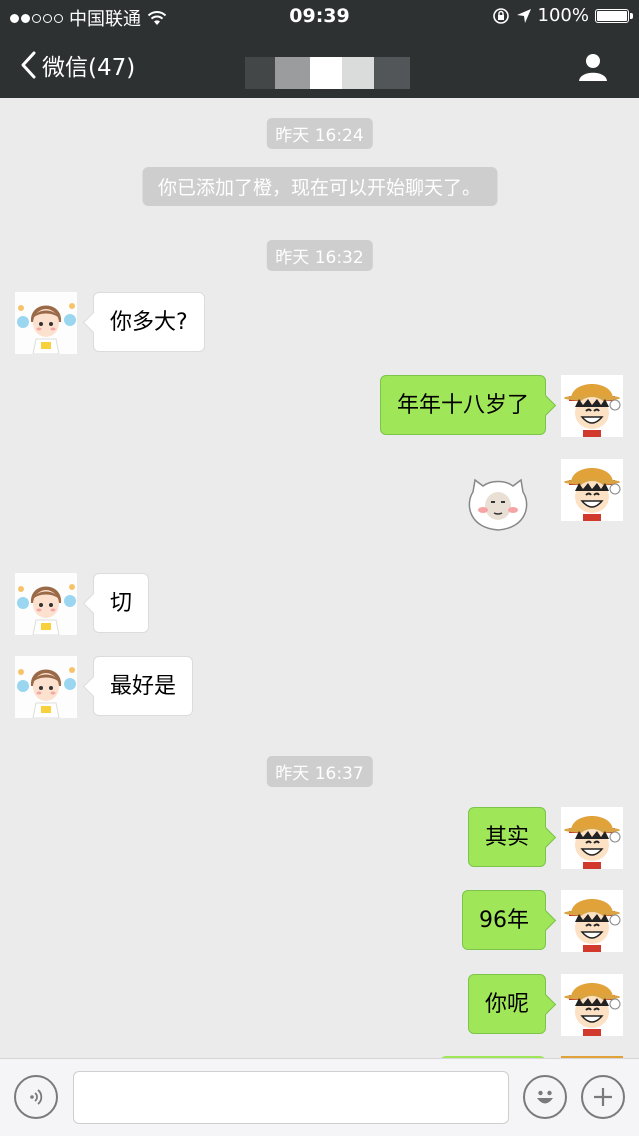  What do you see at coordinates (143, 686) in the screenshot?
I see `incoming-message: 最好是` at bounding box center [143, 686].